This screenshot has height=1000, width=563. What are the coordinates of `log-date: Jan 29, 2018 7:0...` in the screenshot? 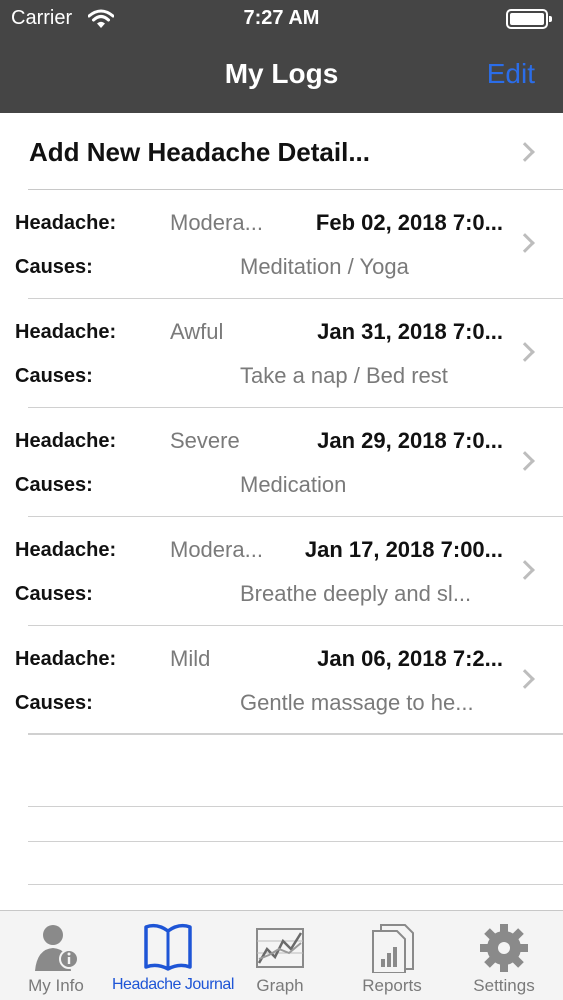 It's located at (410, 440).